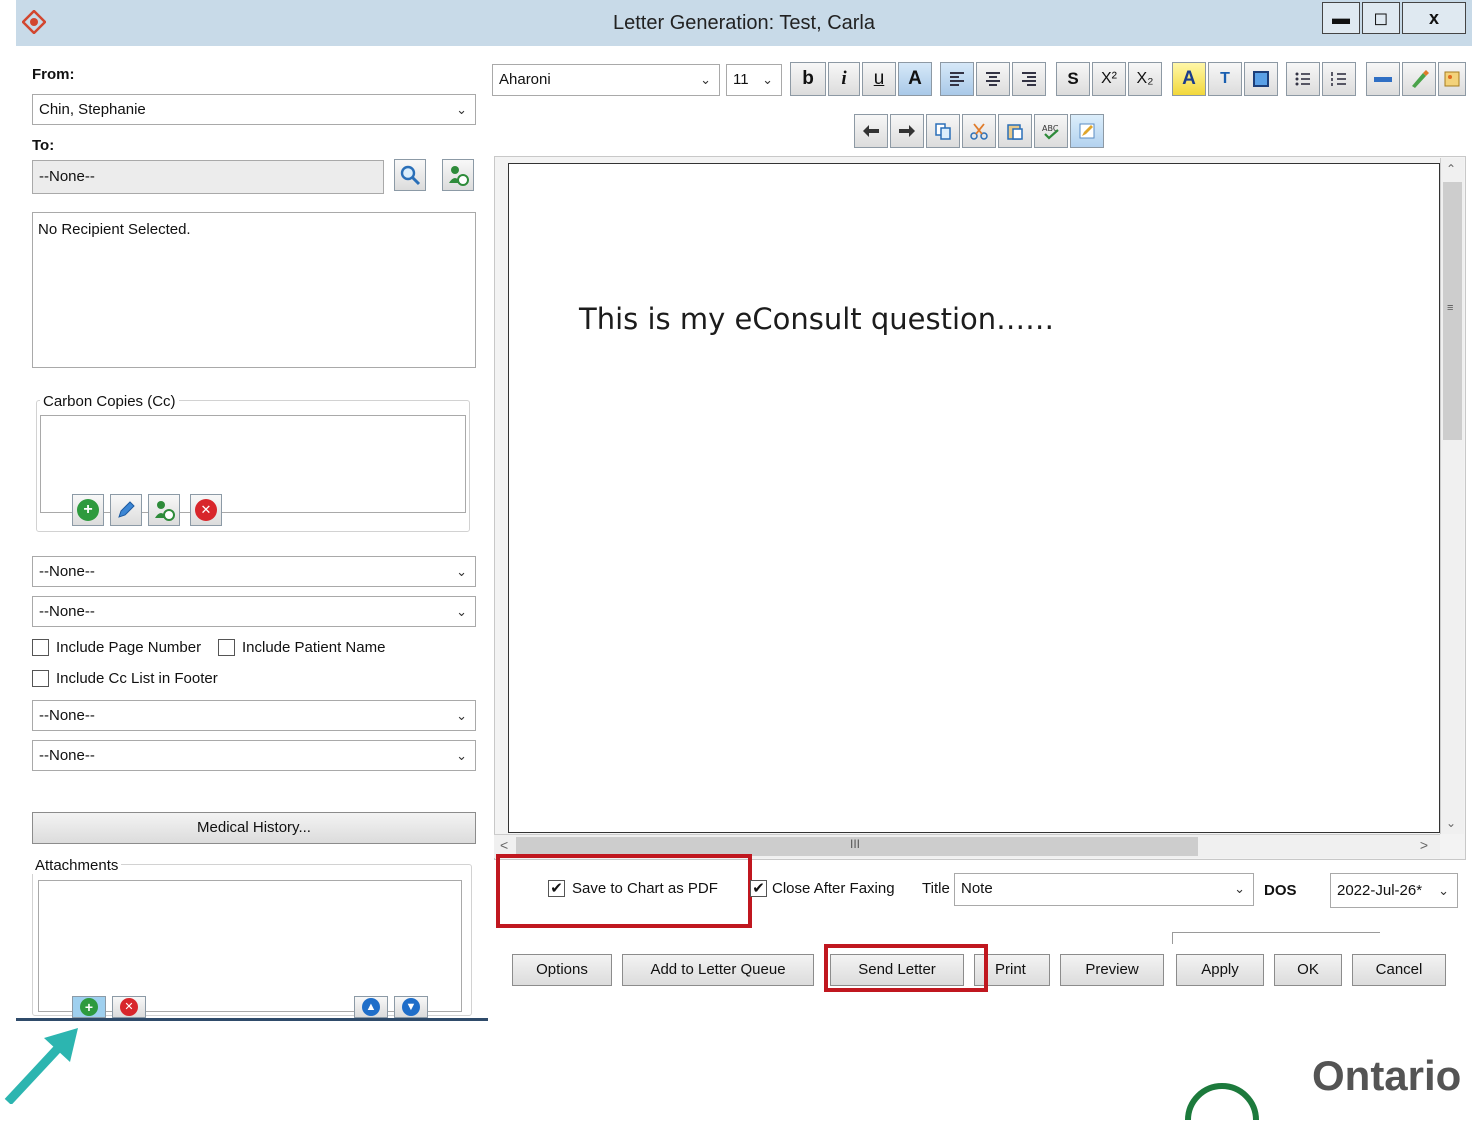  I want to click on footer-select: --None-- ⌄, so click(254, 755).